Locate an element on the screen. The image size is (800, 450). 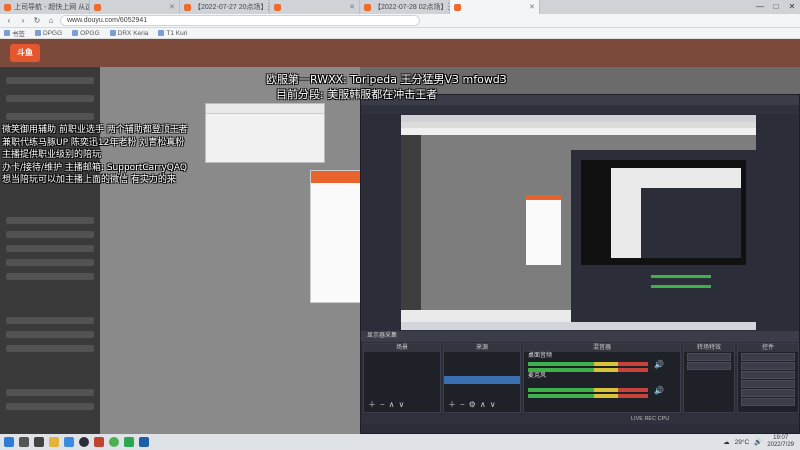
bookmark-item: OPGG is located at coordinates (86, 33).